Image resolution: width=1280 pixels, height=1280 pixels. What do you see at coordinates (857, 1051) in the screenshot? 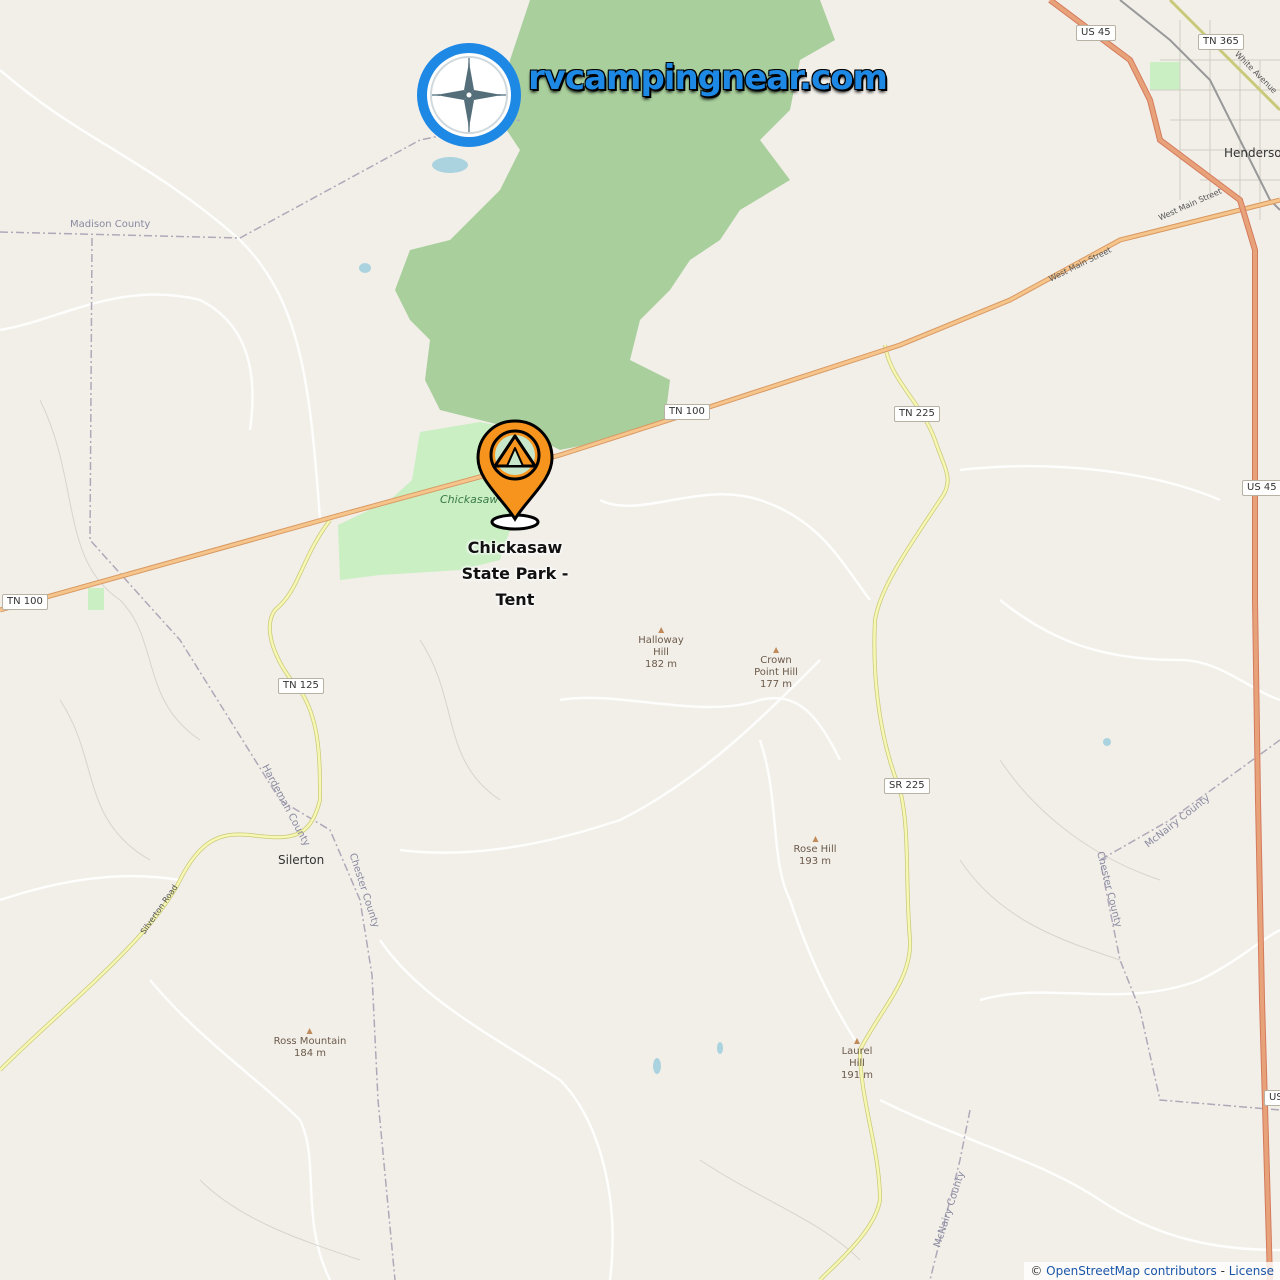
I see `peak-name: Laurel` at bounding box center [857, 1051].